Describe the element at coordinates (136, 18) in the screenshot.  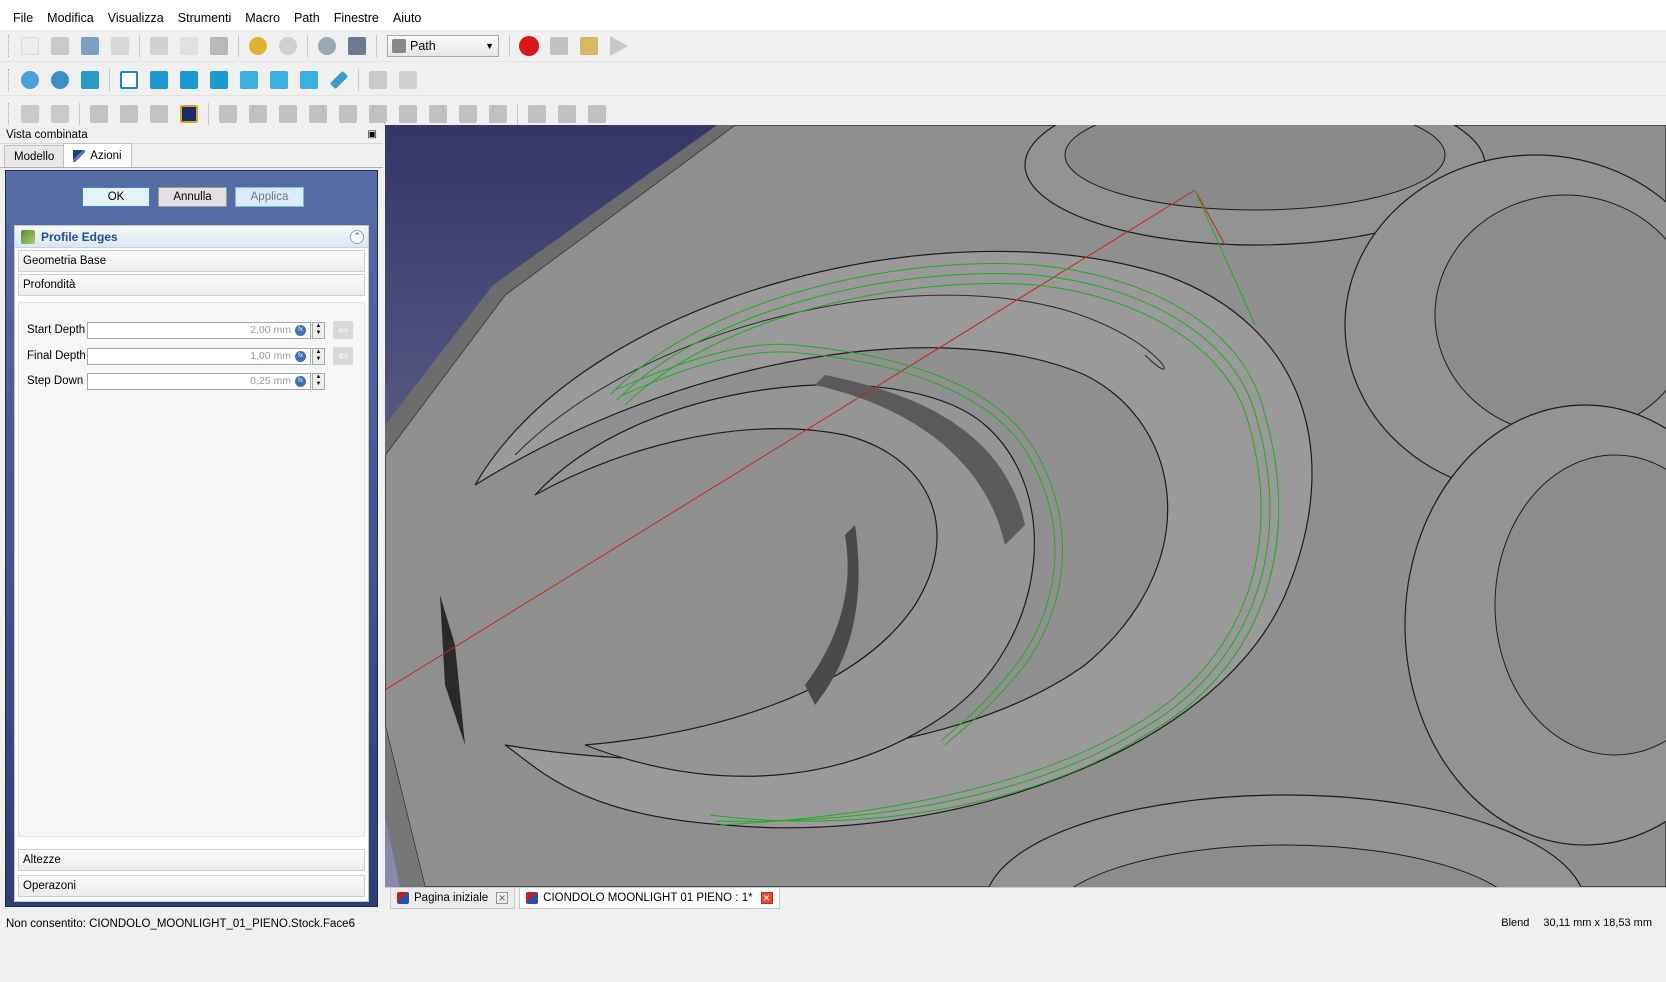
I see `menu-visualizza: Visualizza` at that location.